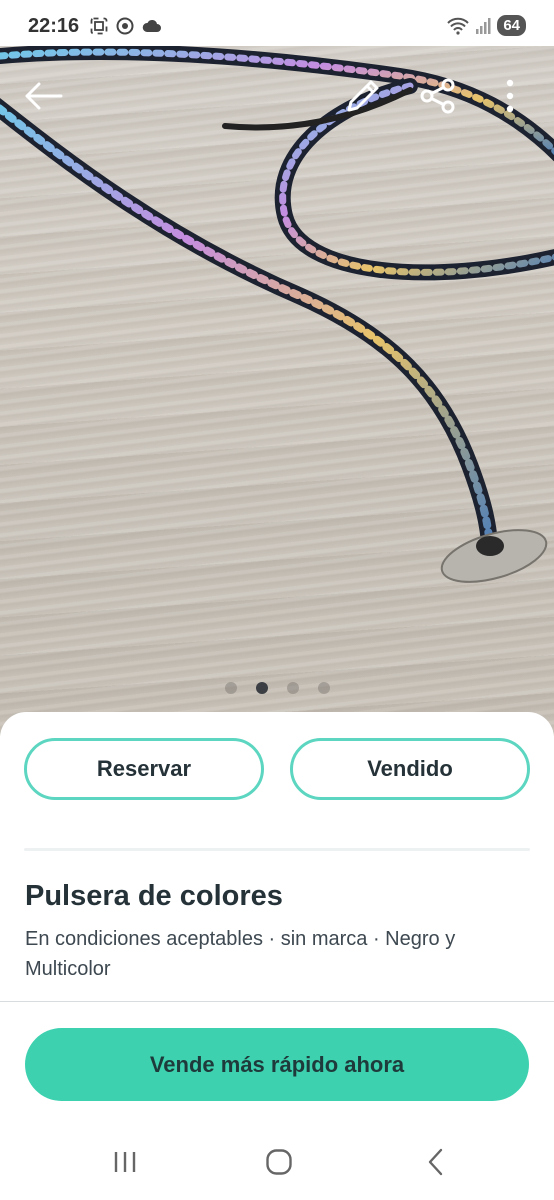 This screenshot has height=1200, width=554. Describe the element at coordinates (458, 26) in the screenshot. I see `wifi-icon` at that location.